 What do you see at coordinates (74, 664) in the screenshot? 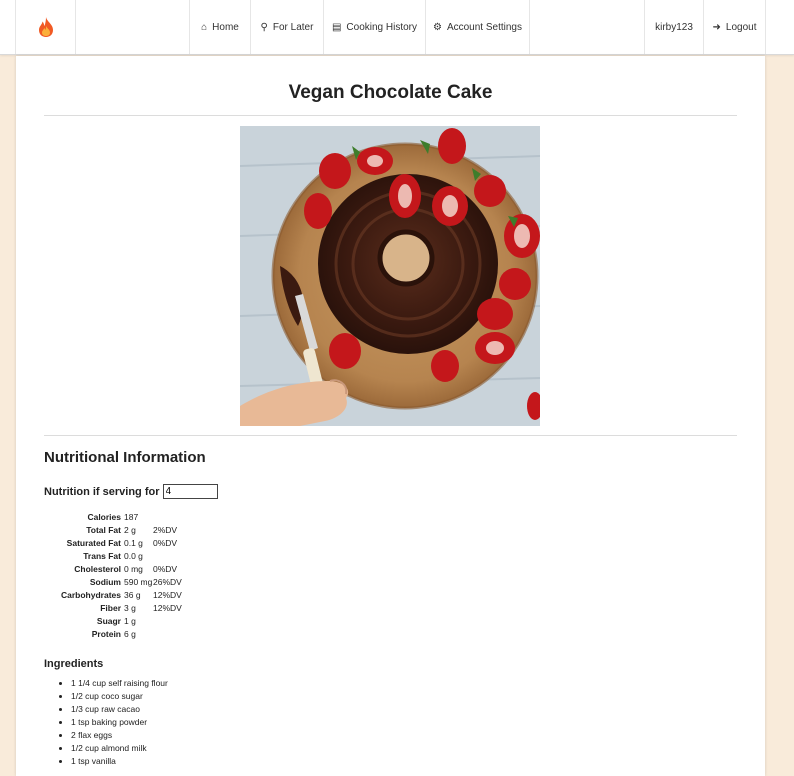
I see `ingredients-heading: Ingredients` at bounding box center [74, 664].